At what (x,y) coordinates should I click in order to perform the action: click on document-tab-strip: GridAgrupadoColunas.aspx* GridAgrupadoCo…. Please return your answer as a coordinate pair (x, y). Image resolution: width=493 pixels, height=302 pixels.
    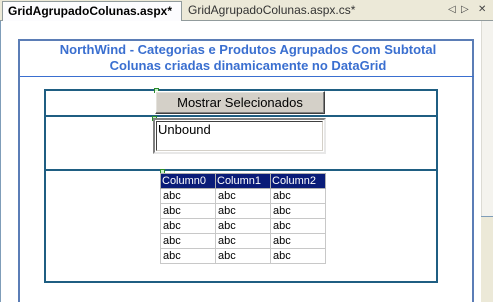
    Looking at the image, I should click on (246, 10).